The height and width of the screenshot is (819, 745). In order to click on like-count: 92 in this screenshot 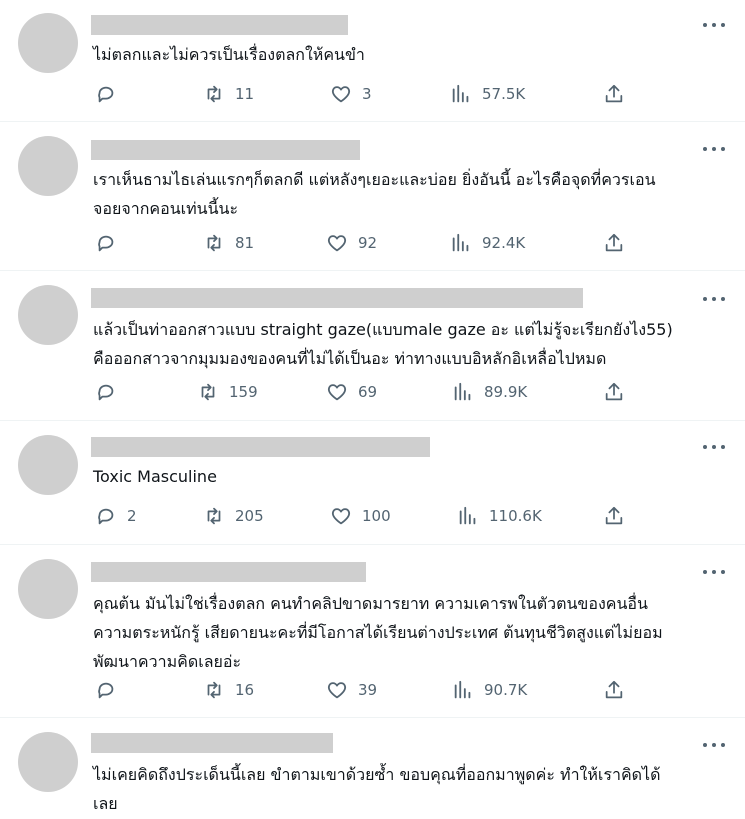, I will do `click(368, 243)`.